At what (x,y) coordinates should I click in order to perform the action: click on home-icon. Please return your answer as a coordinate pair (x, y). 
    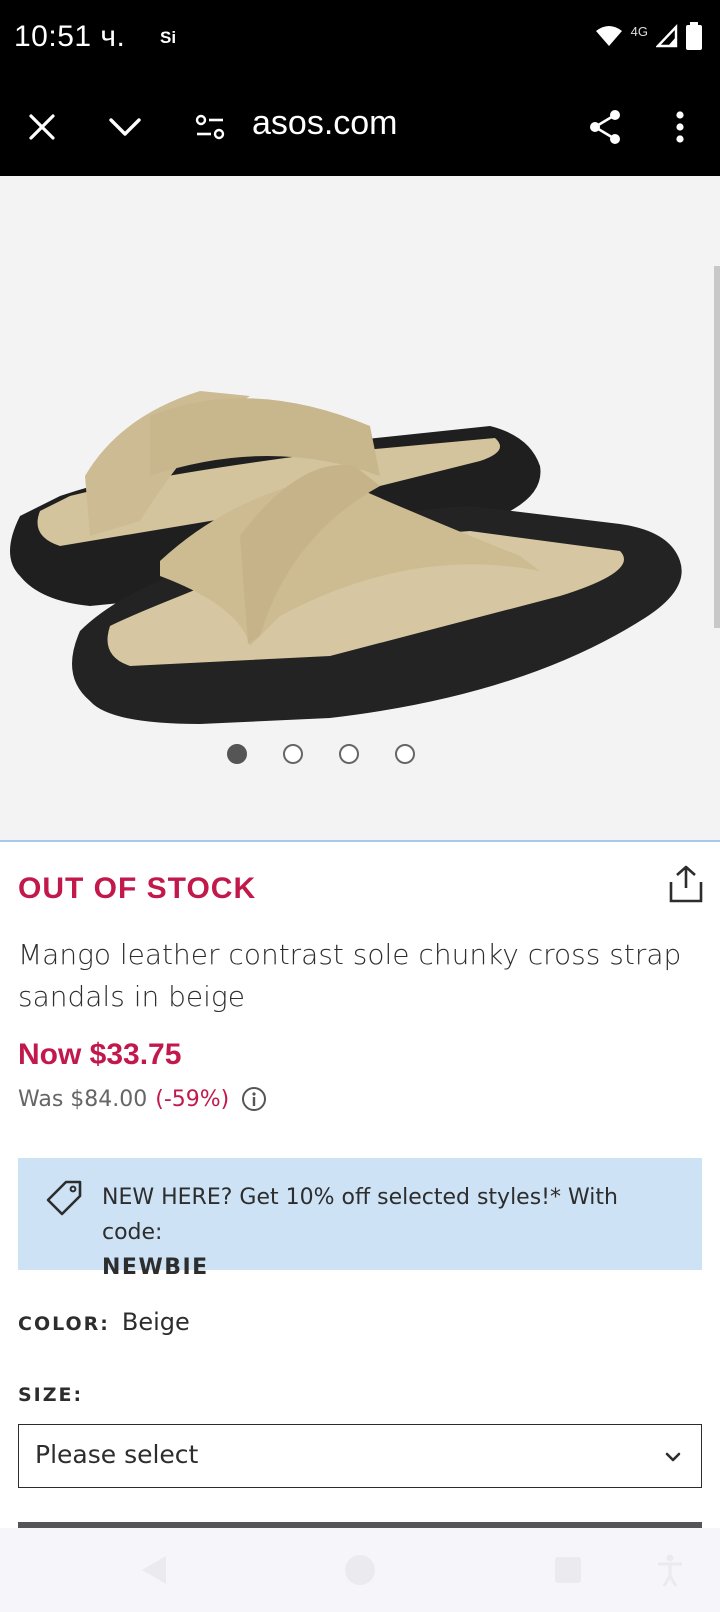
    Looking at the image, I should click on (360, 1570).